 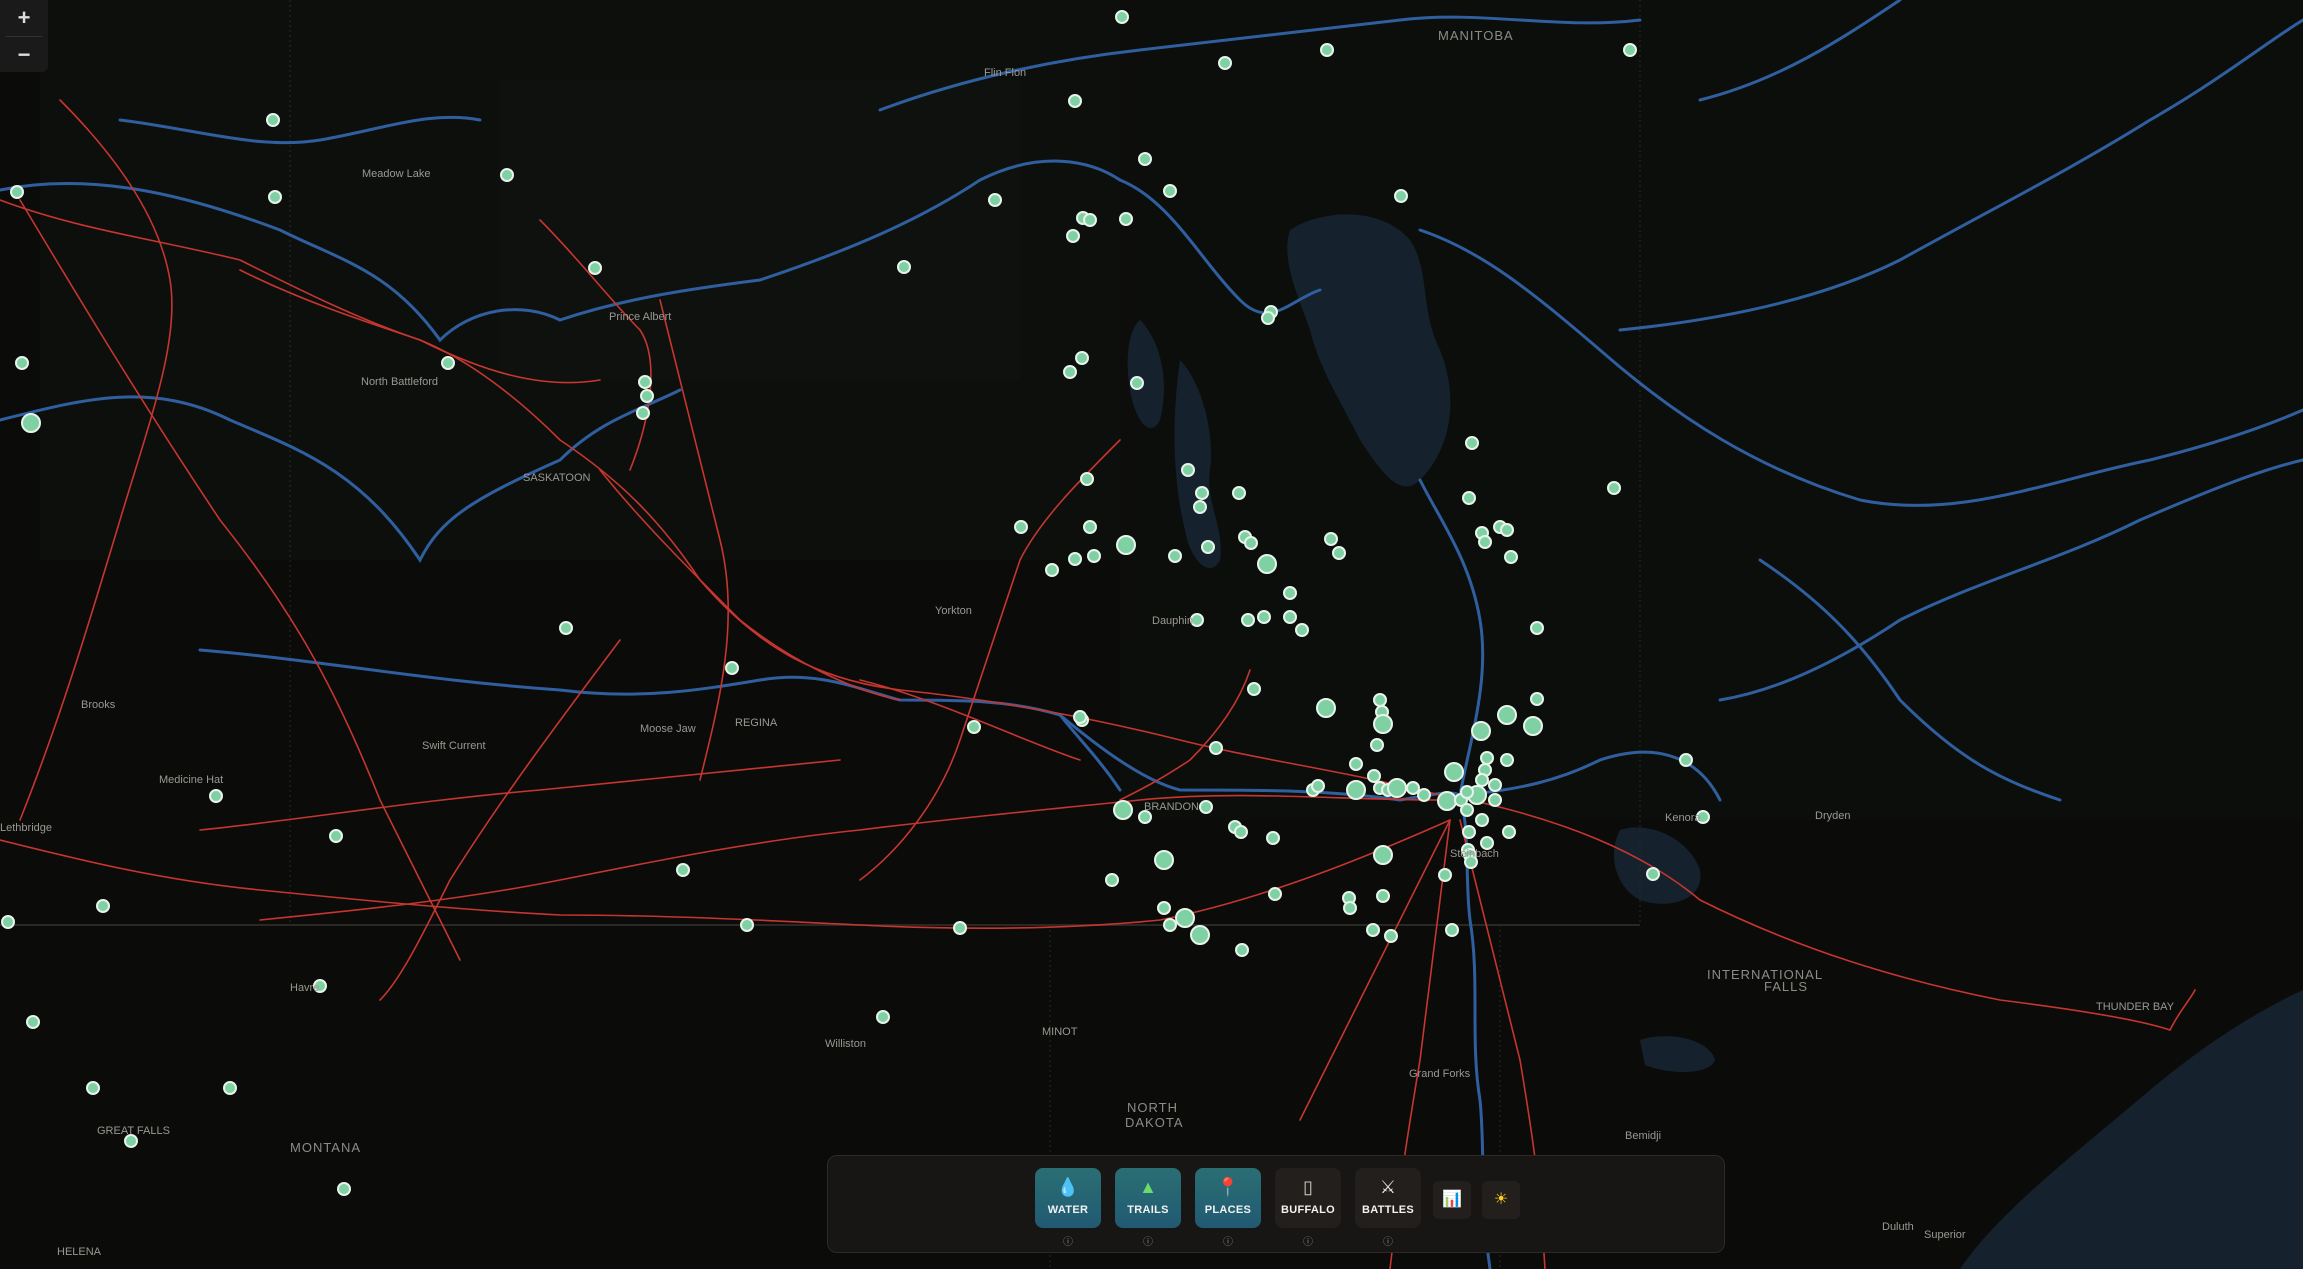 I want to click on buffalo-icon: ▯, so click(x=1308, y=1187).